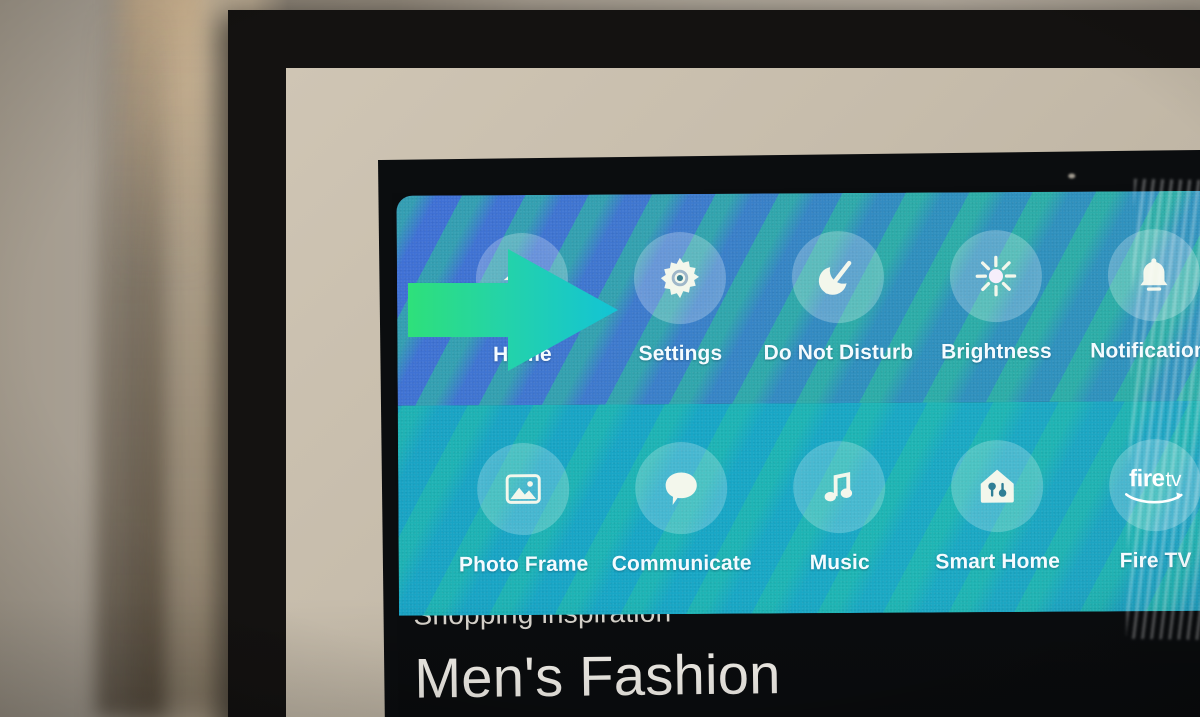 The image size is (1200, 717). Describe the element at coordinates (839, 562) in the screenshot. I see `quick-setting-music-label: Music` at that location.